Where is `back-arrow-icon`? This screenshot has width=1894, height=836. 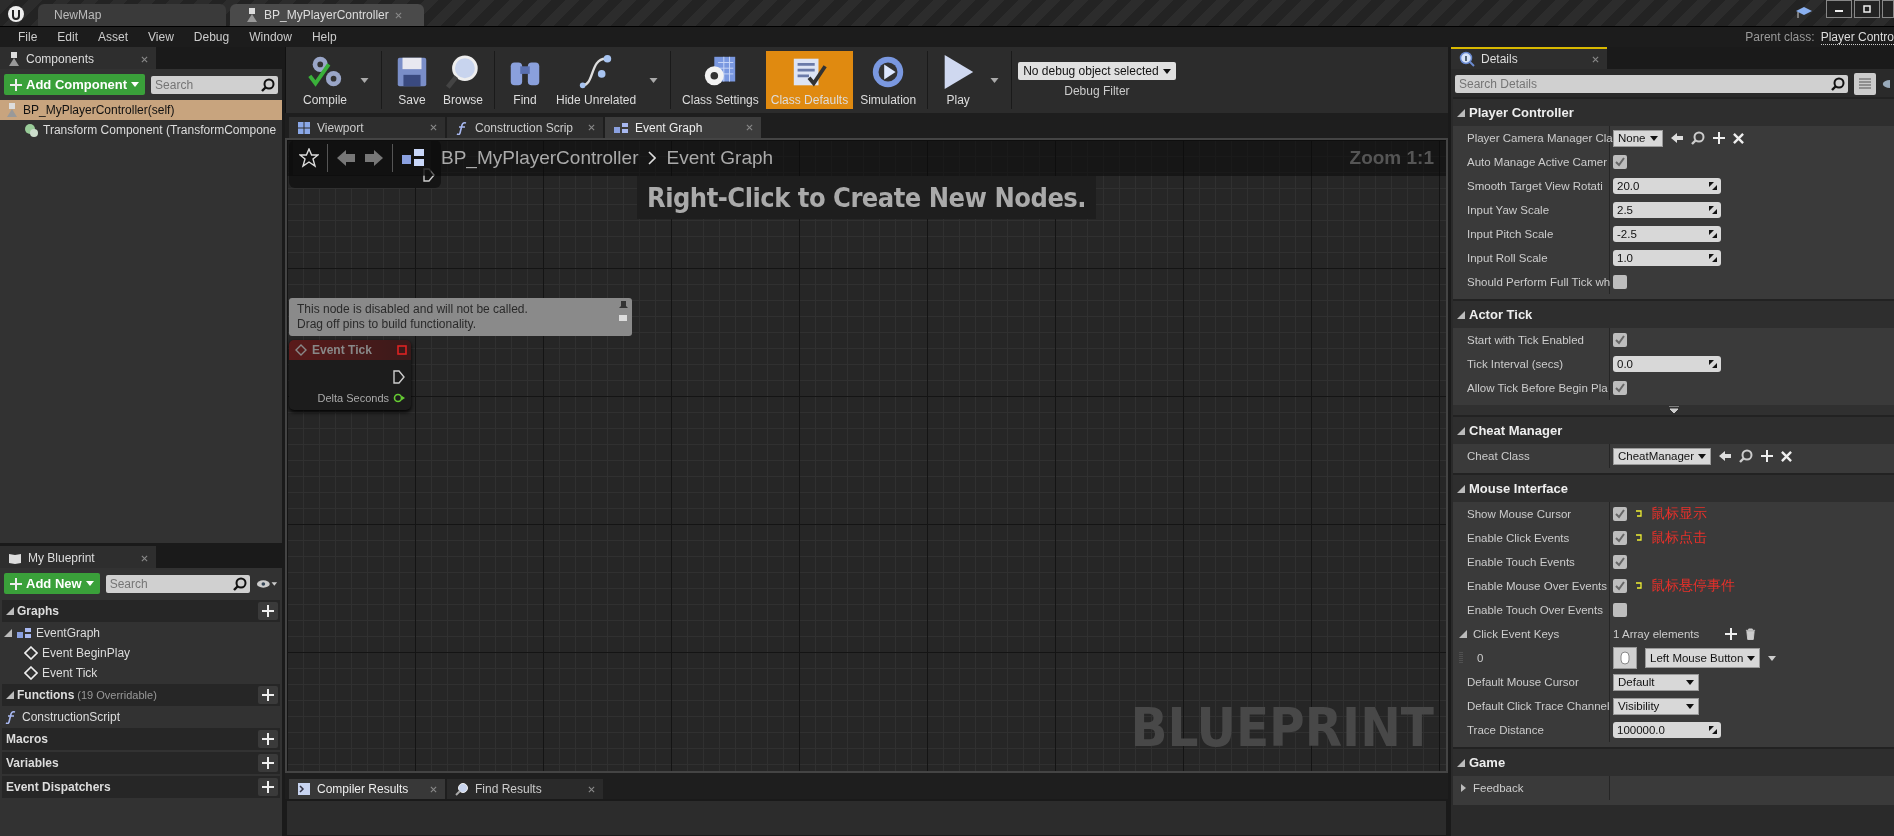 back-arrow-icon is located at coordinates (346, 158).